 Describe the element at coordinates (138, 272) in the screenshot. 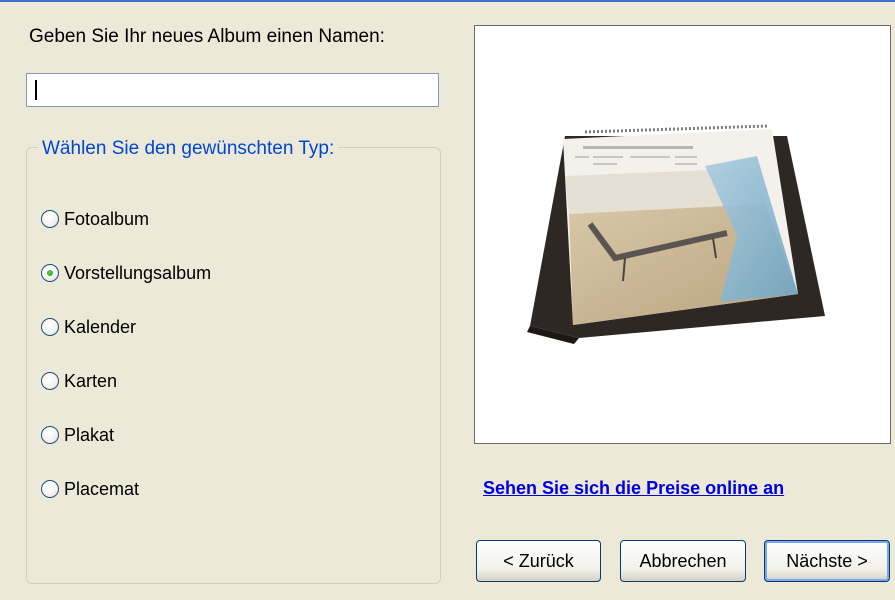

I see `radio-label: Vorstellungsalbum` at that location.